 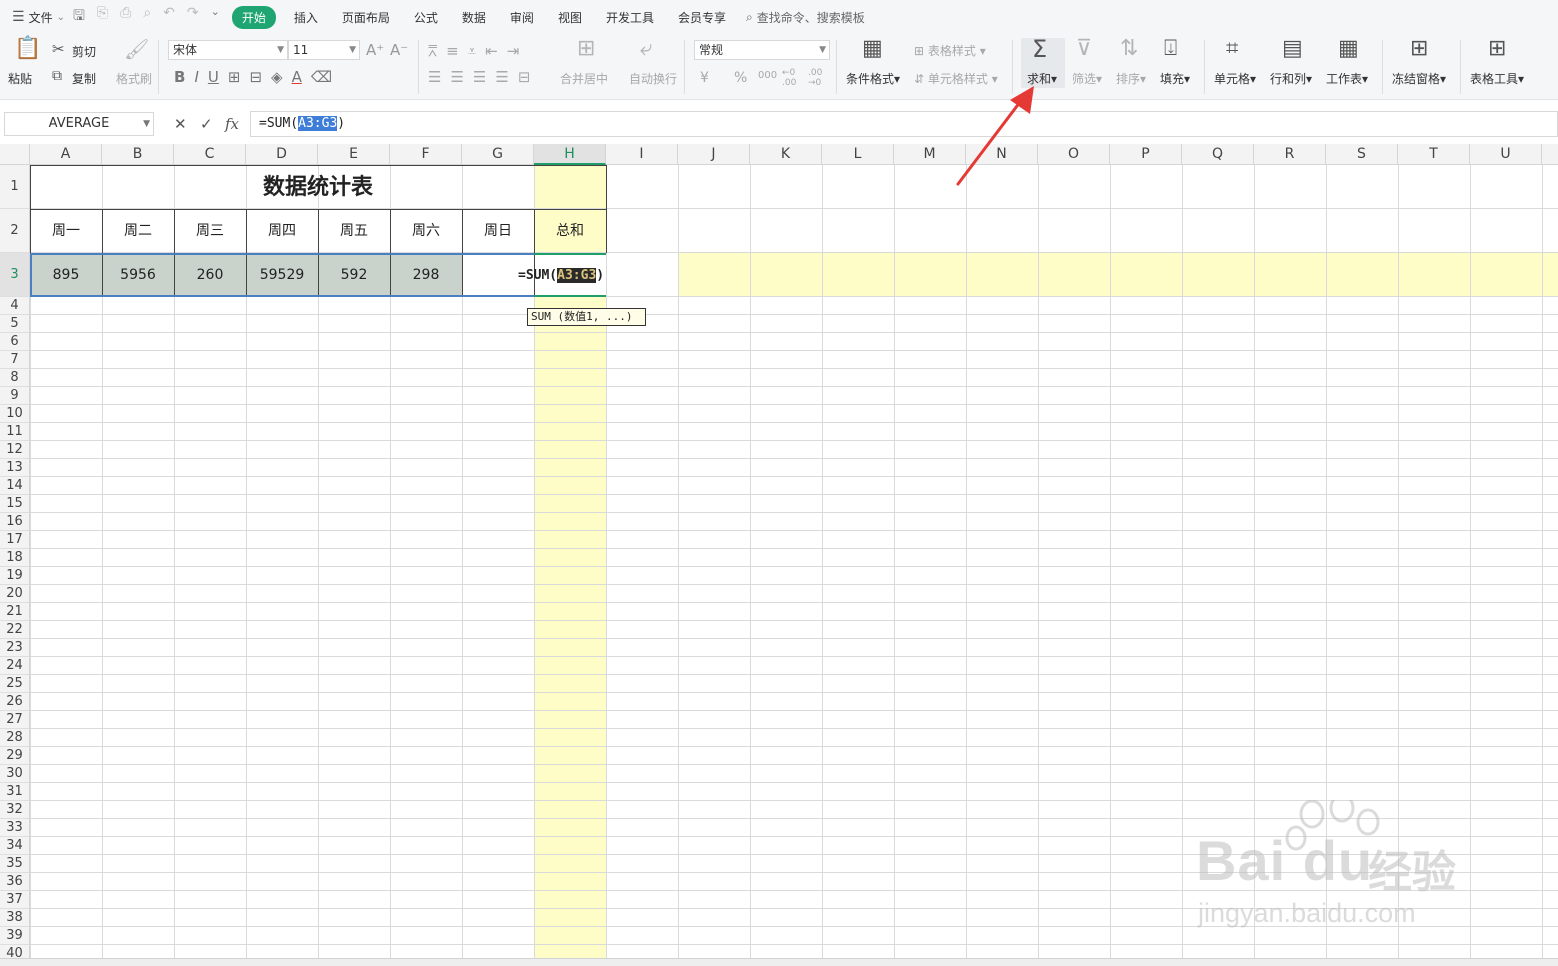 I want to click on tab-insert: 插入, so click(x=306, y=17).